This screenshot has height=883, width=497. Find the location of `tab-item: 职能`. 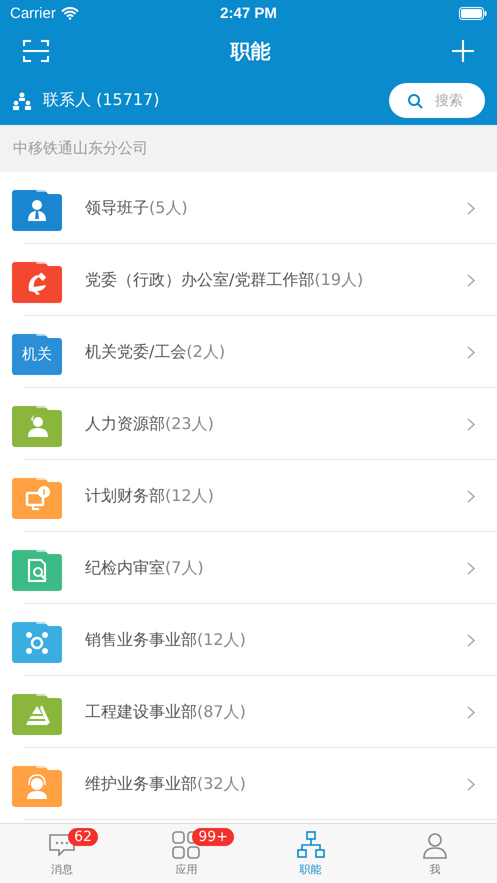

tab-item: 职能 is located at coordinates (310, 853).